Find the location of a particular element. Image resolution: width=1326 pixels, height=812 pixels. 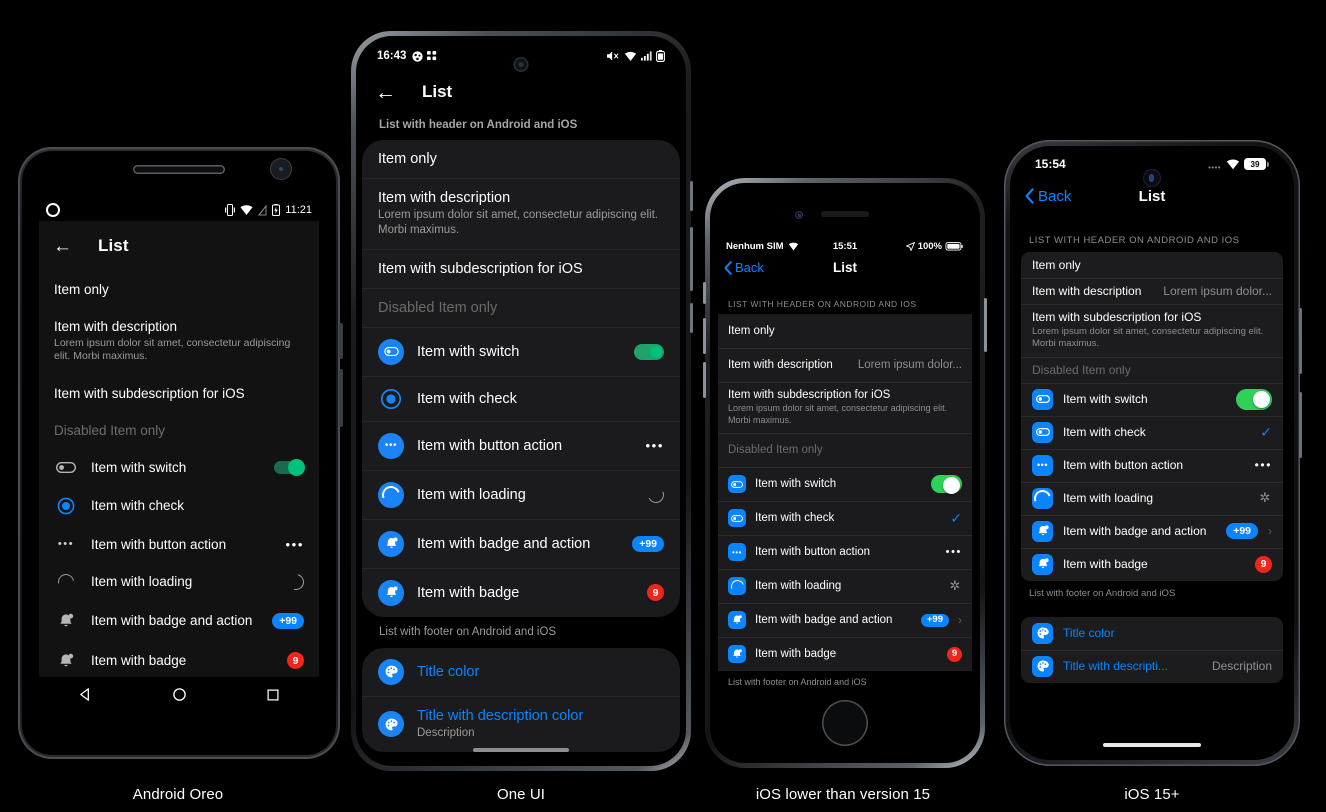

radio-checked-icon is located at coordinates (391, 399).